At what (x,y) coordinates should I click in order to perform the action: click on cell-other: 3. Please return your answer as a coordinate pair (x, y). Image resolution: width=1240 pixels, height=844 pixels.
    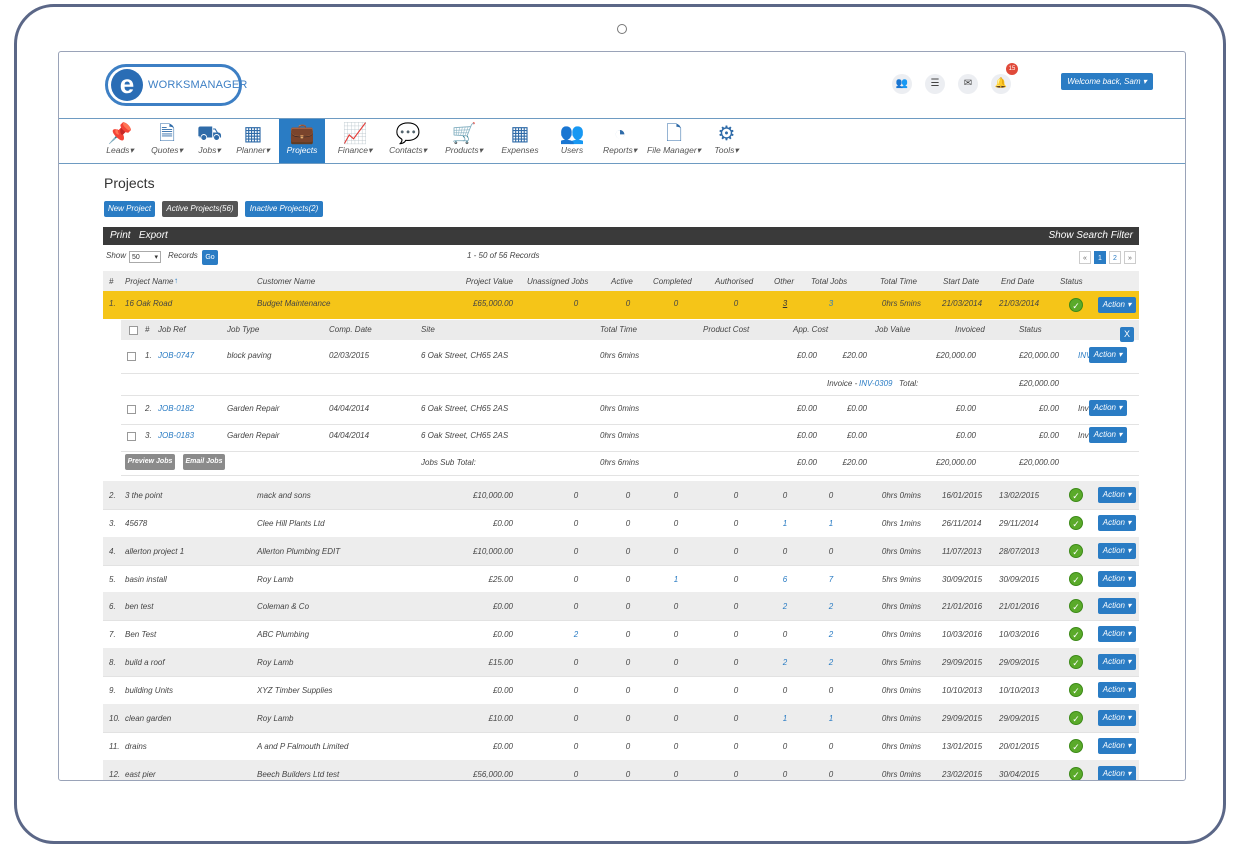
    Looking at the image, I should click on (785, 303).